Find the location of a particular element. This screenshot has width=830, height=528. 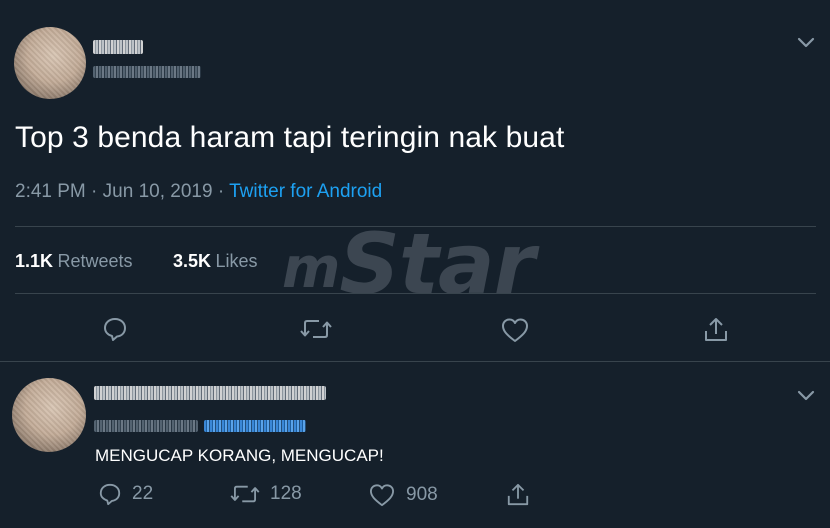

retweets-stat: 1.1K Retweets is located at coordinates (74, 261).